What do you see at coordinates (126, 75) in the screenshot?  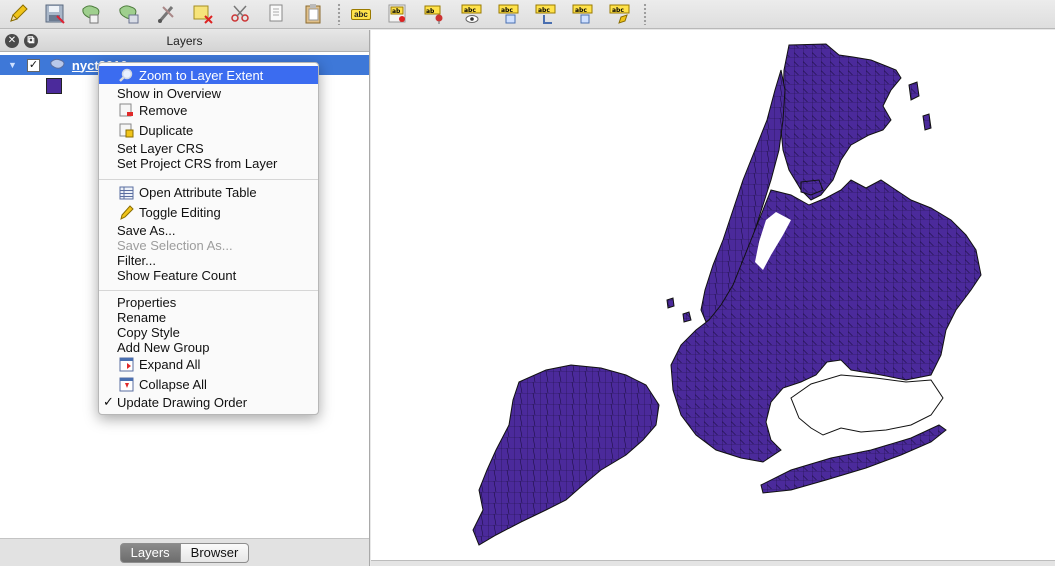 I see `zoom-icon` at bounding box center [126, 75].